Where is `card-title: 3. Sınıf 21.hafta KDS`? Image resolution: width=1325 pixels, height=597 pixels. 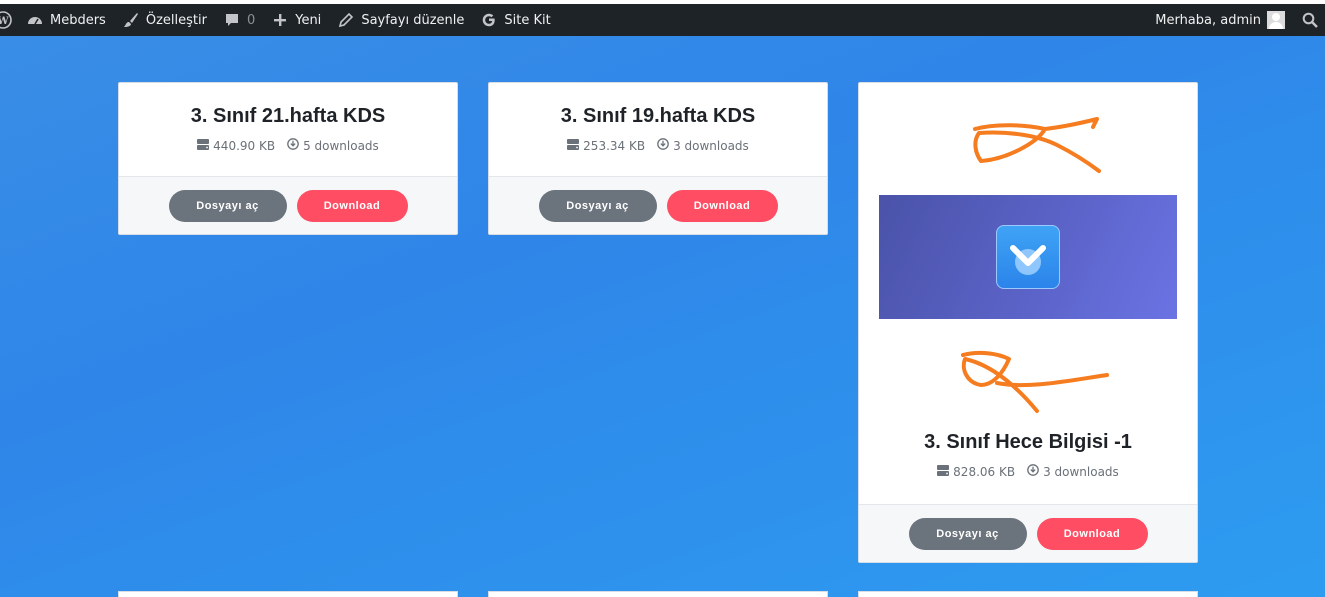
card-title: 3. Sınıf 21.hafta KDS is located at coordinates (288, 116).